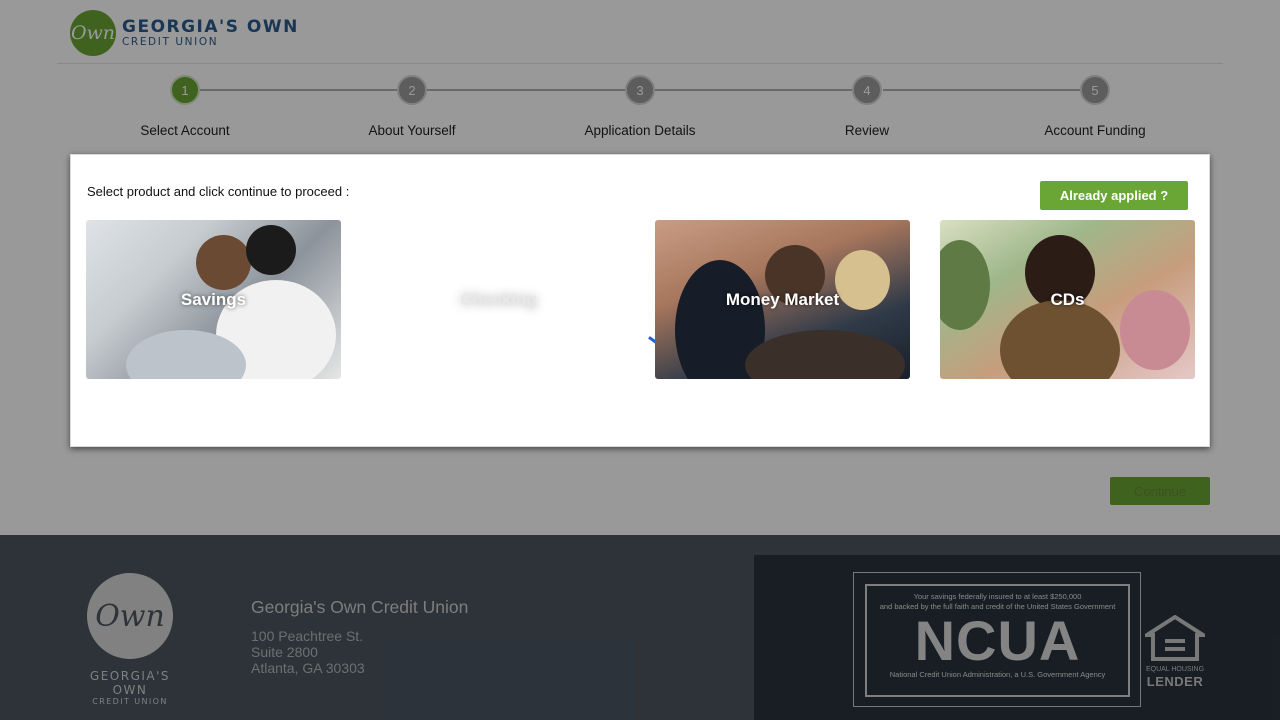 This screenshot has width=1280, height=720. What do you see at coordinates (93, 33) in the screenshot?
I see `logo-mark: Own` at bounding box center [93, 33].